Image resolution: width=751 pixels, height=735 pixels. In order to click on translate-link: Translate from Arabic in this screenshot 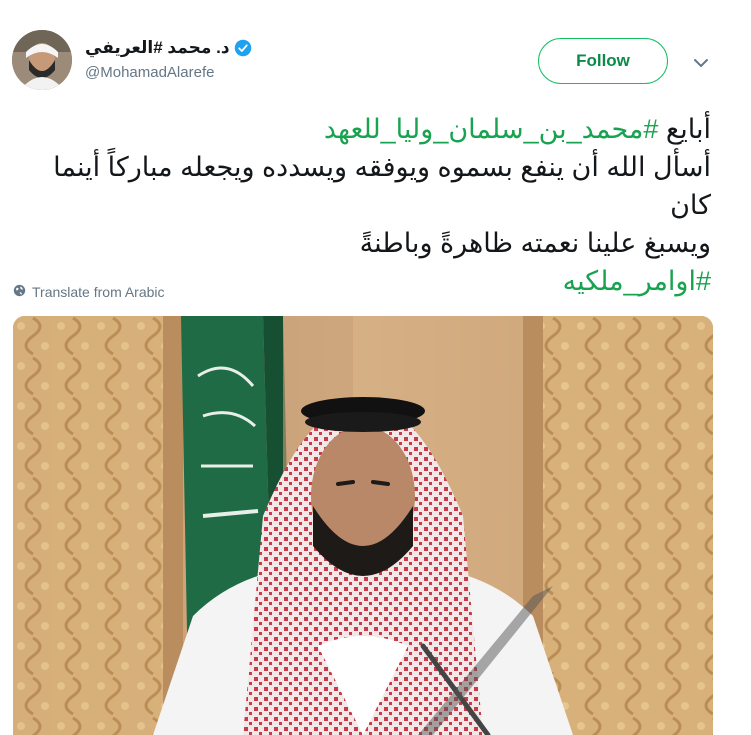, I will do `click(89, 292)`.